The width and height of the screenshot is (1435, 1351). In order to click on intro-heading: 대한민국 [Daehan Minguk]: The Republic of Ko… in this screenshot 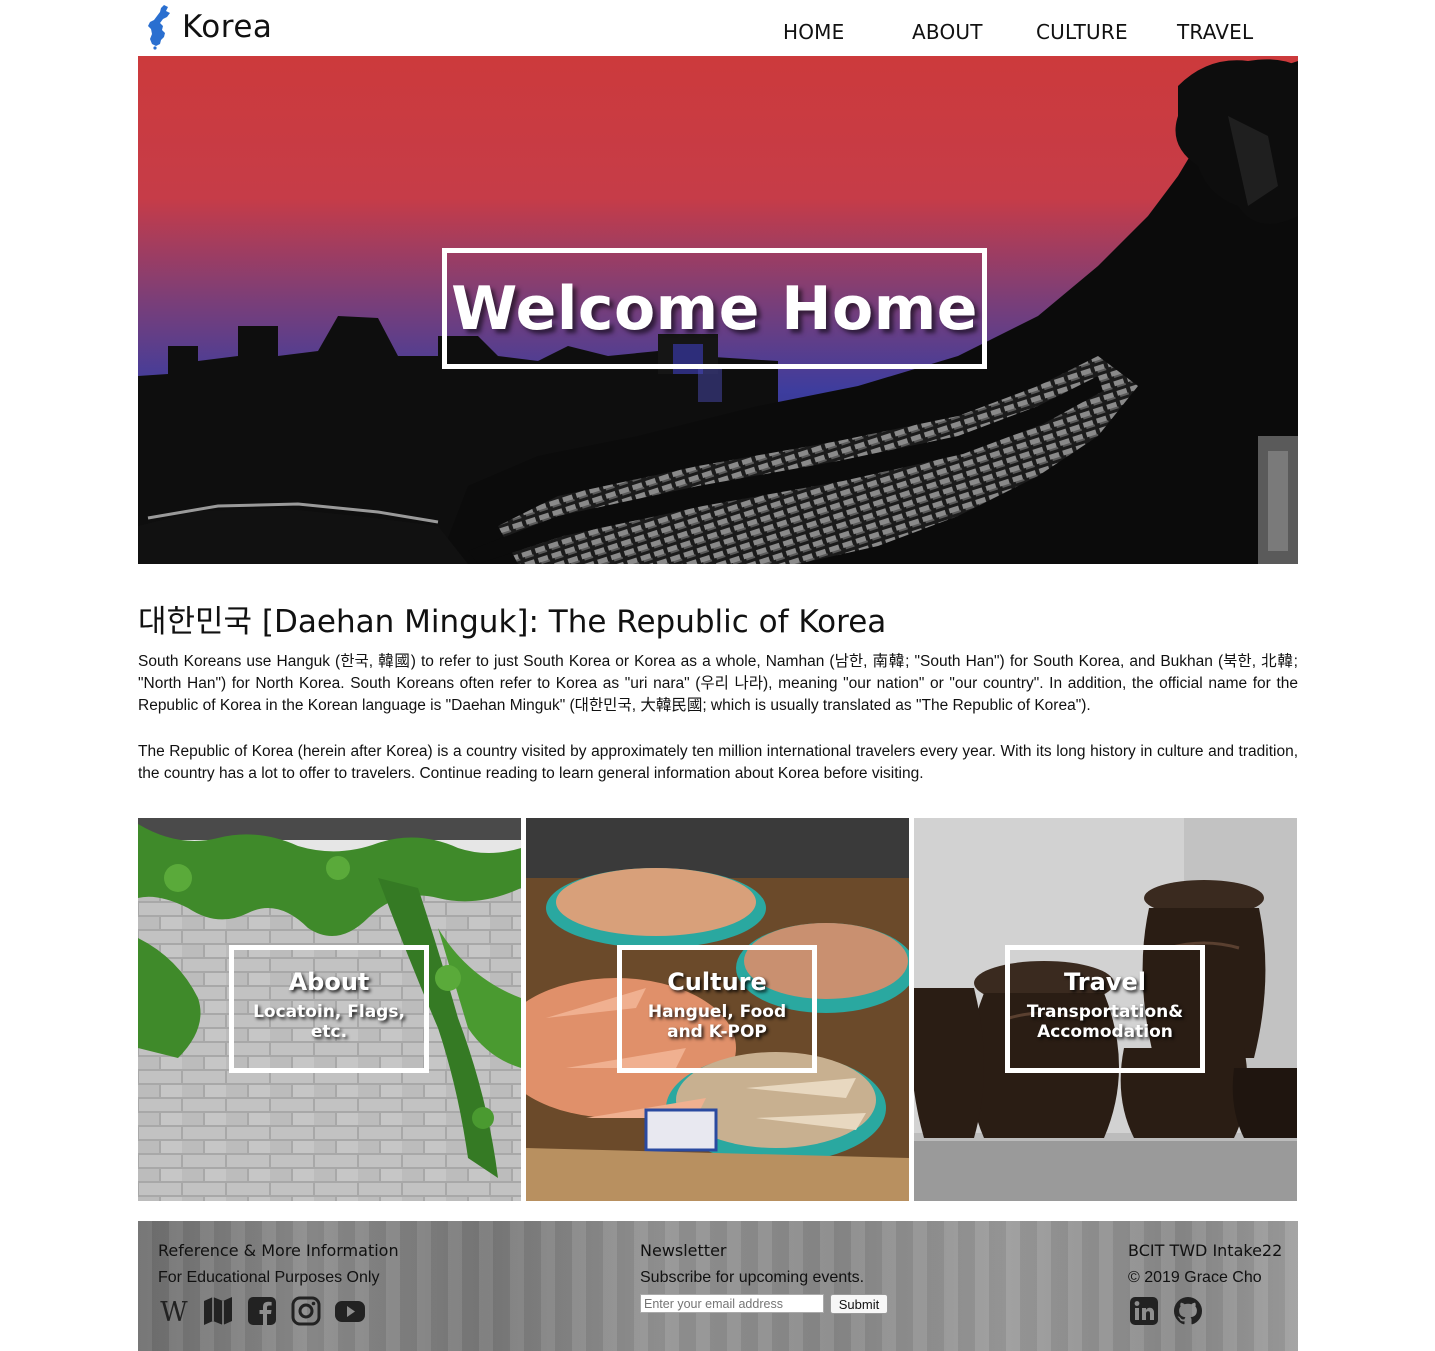, I will do `click(512, 622)`.